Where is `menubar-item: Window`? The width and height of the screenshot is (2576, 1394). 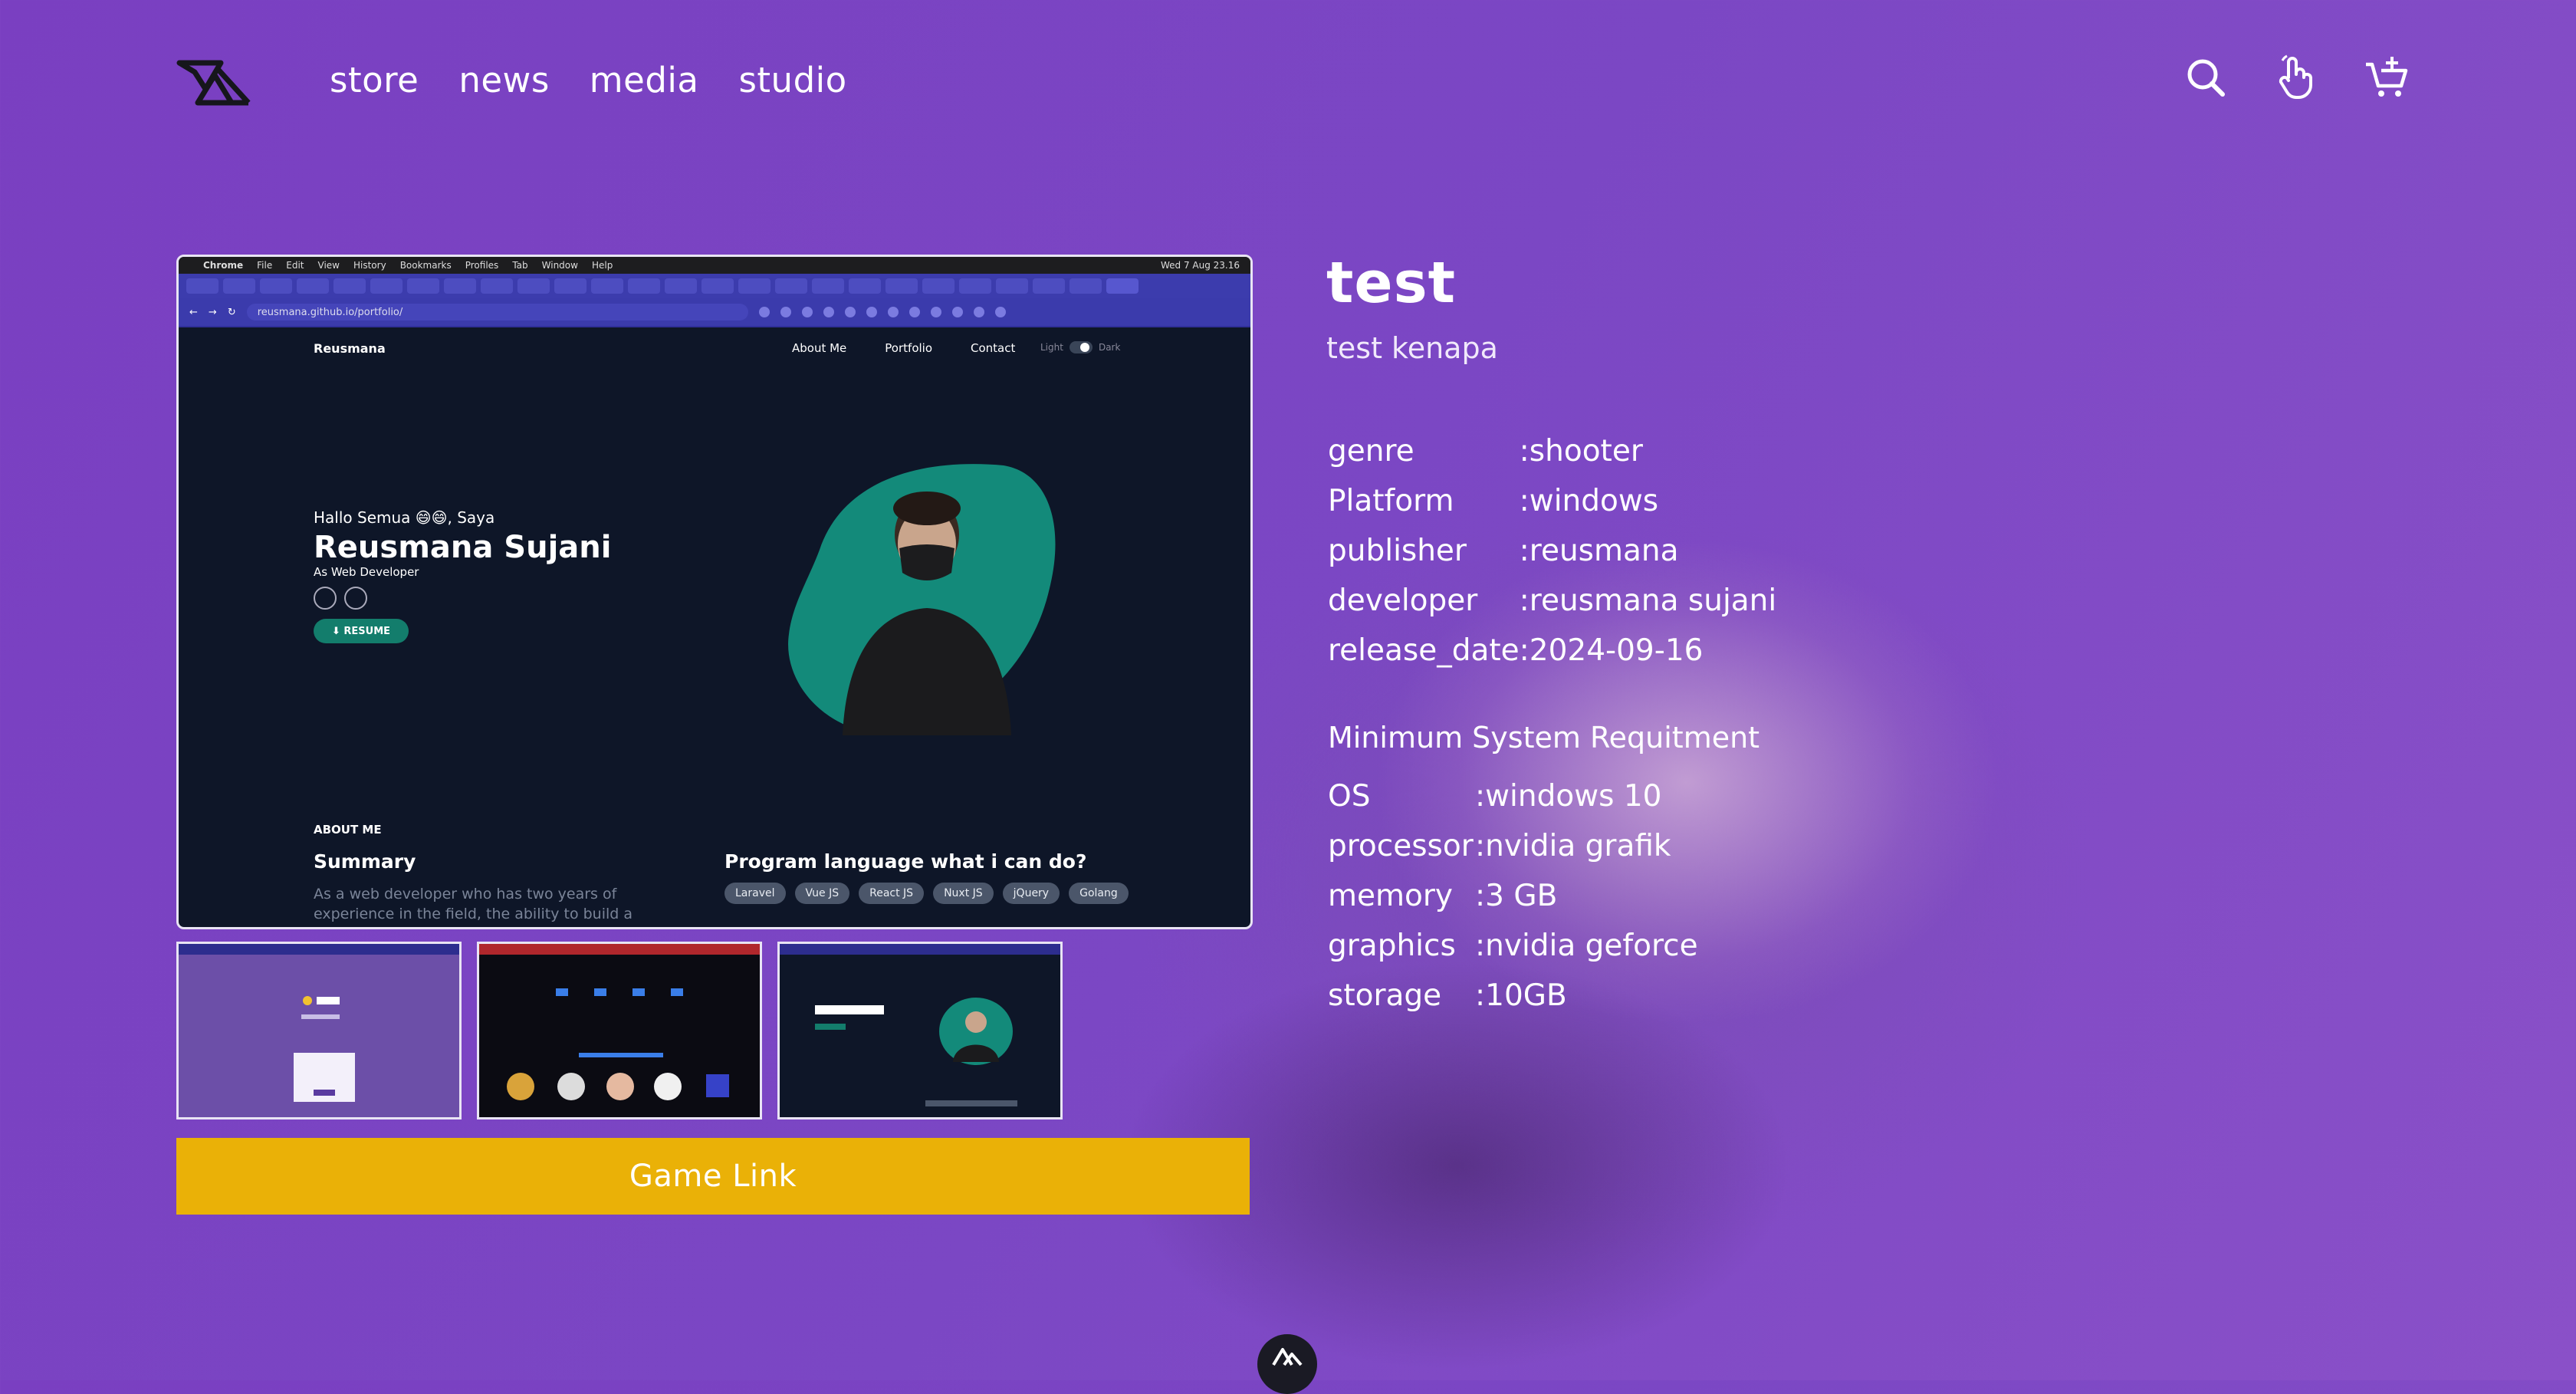 menubar-item: Window is located at coordinates (559, 265).